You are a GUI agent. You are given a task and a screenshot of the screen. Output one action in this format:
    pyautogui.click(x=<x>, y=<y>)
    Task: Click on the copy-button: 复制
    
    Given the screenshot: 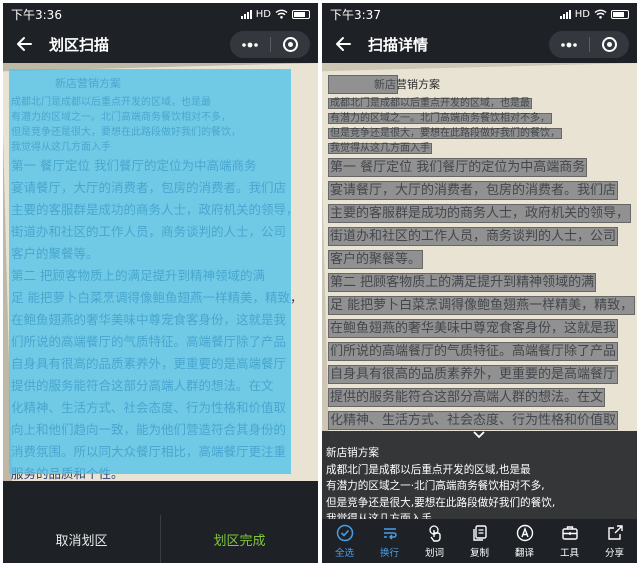 What is the action you would take?
    pyautogui.click(x=479, y=541)
    